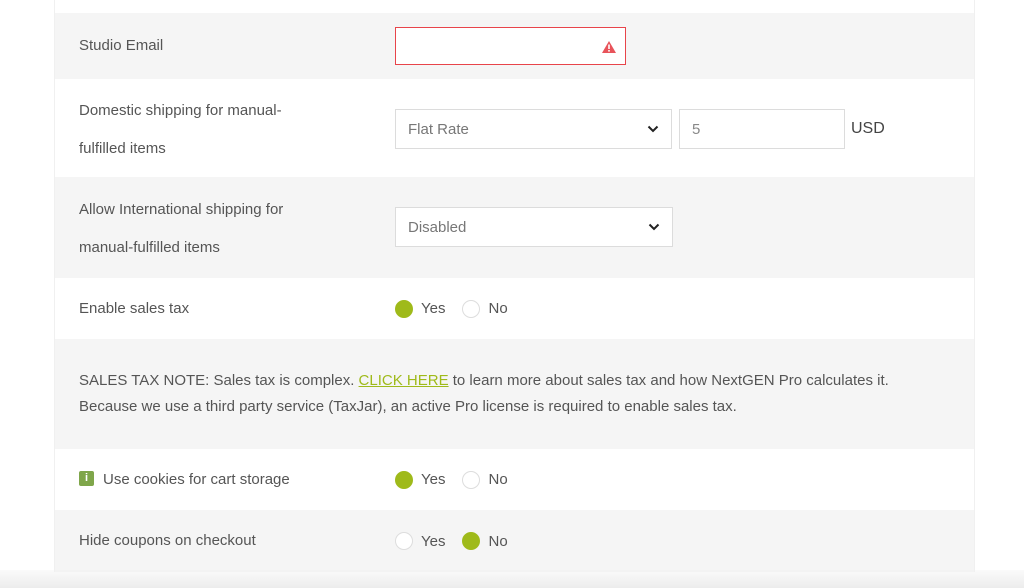 This screenshot has height=588, width=1024. What do you see at coordinates (404, 479) in the screenshot?
I see `cookies-yes-radio` at bounding box center [404, 479].